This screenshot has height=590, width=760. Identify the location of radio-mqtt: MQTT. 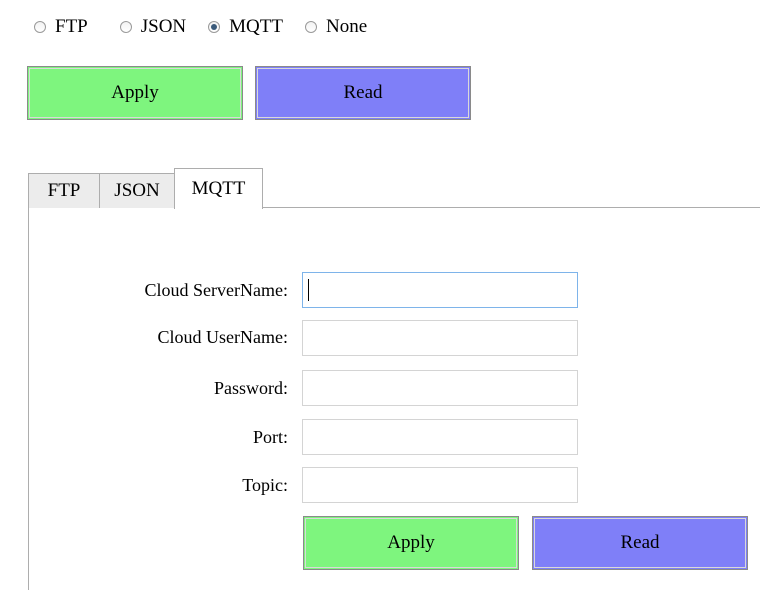
(245, 27).